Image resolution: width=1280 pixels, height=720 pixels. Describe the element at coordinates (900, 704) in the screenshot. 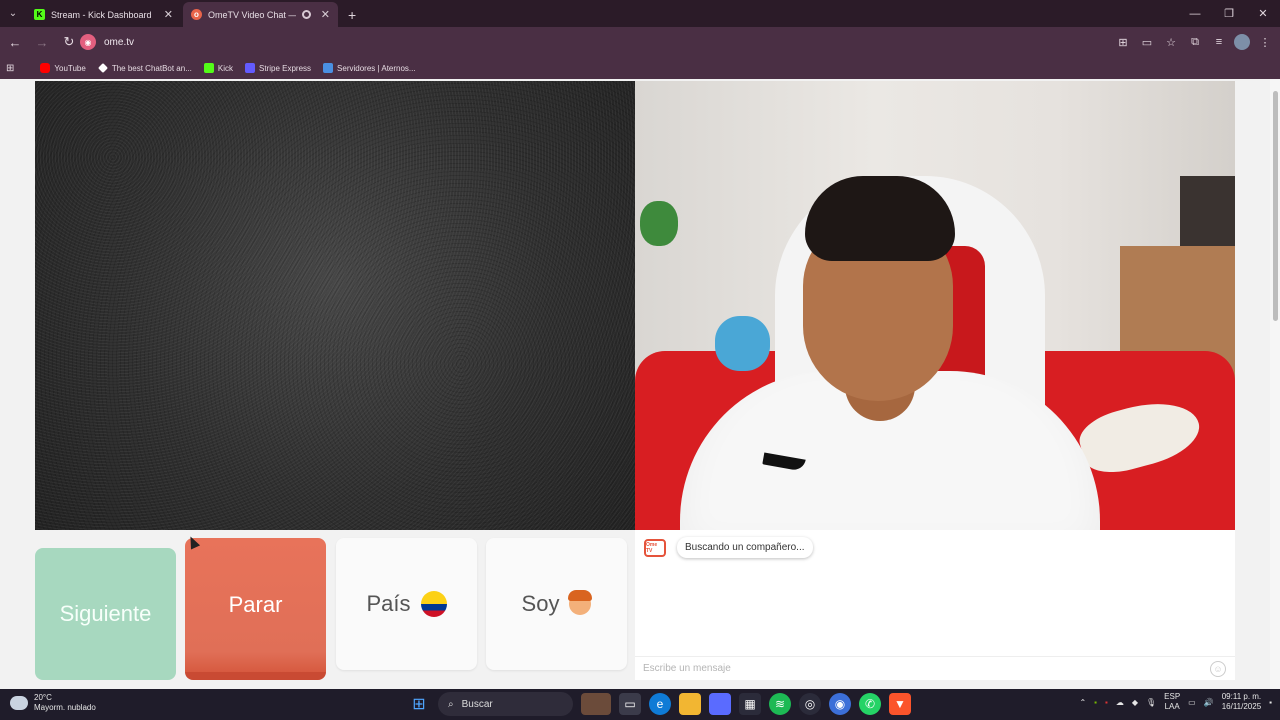

I see `brave-icon: ▼` at that location.